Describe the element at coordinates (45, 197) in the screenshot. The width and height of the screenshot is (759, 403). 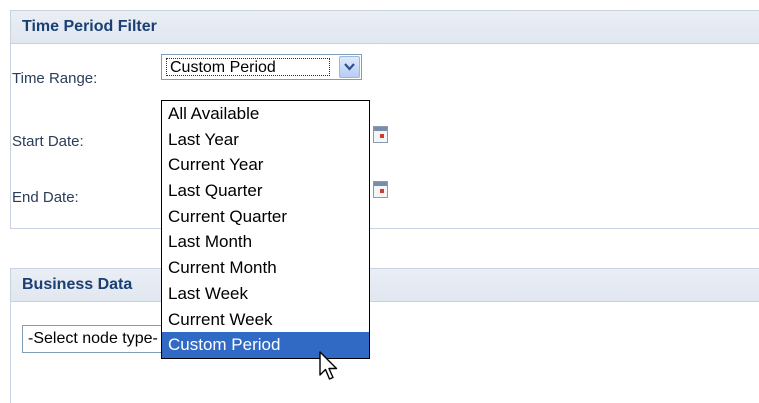
I see `end-date-label: End Date:` at that location.